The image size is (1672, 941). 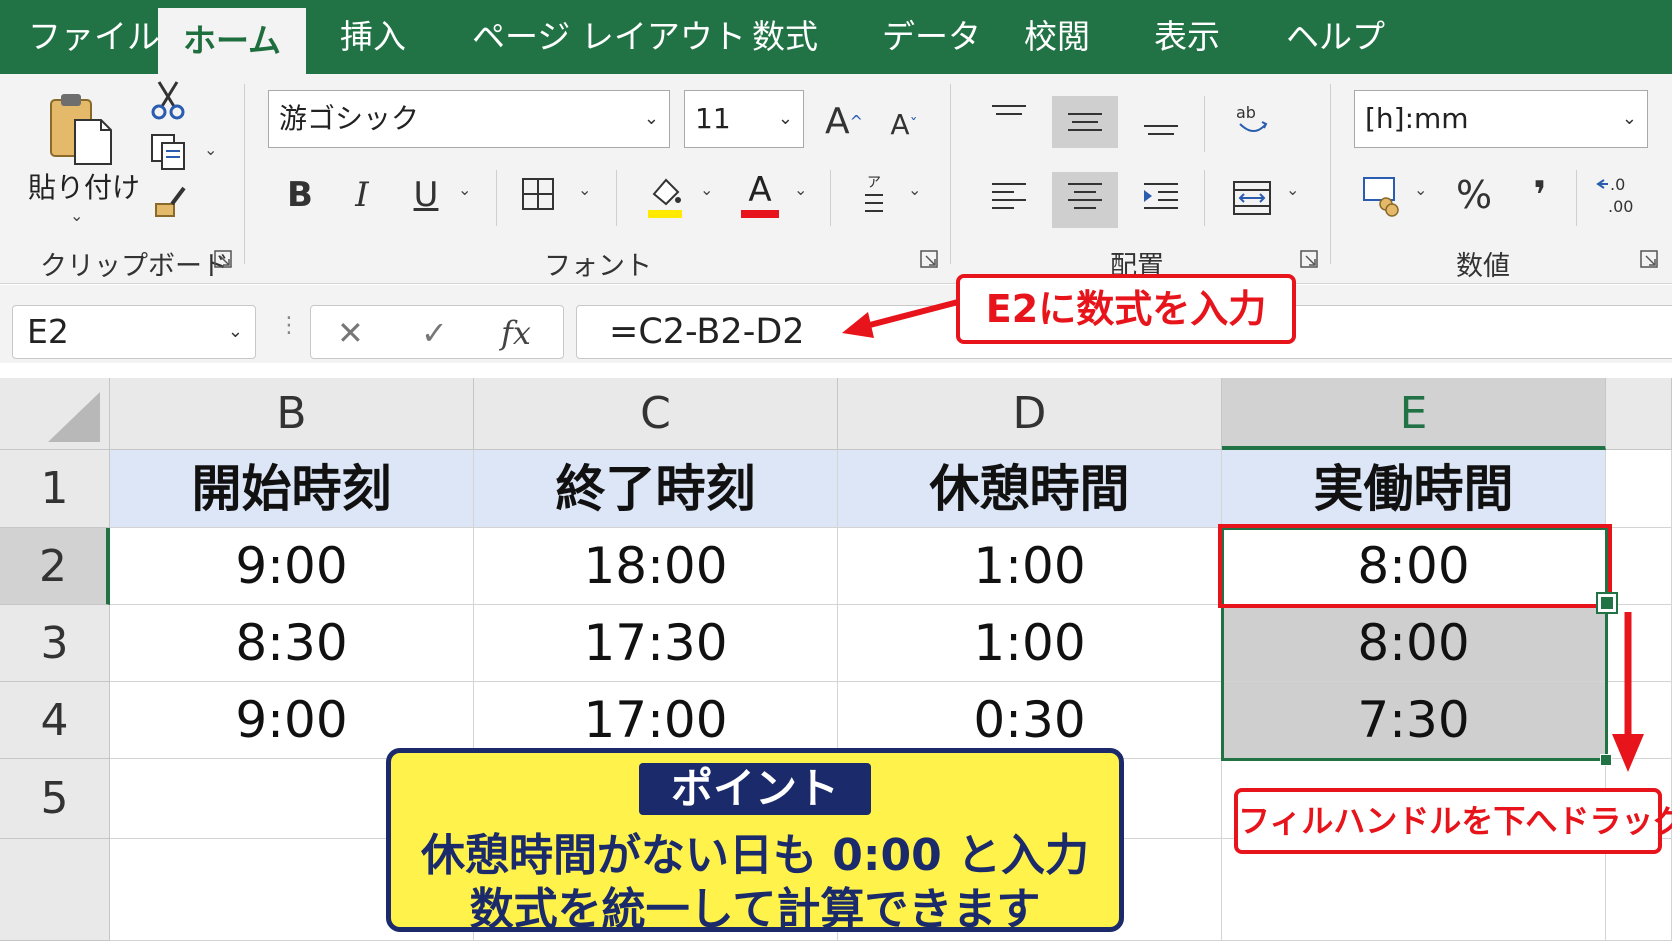 What do you see at coordinates (598, 266) in the screenshot?
I see `font-group-label: フォント` at bounding box center [598, 266].